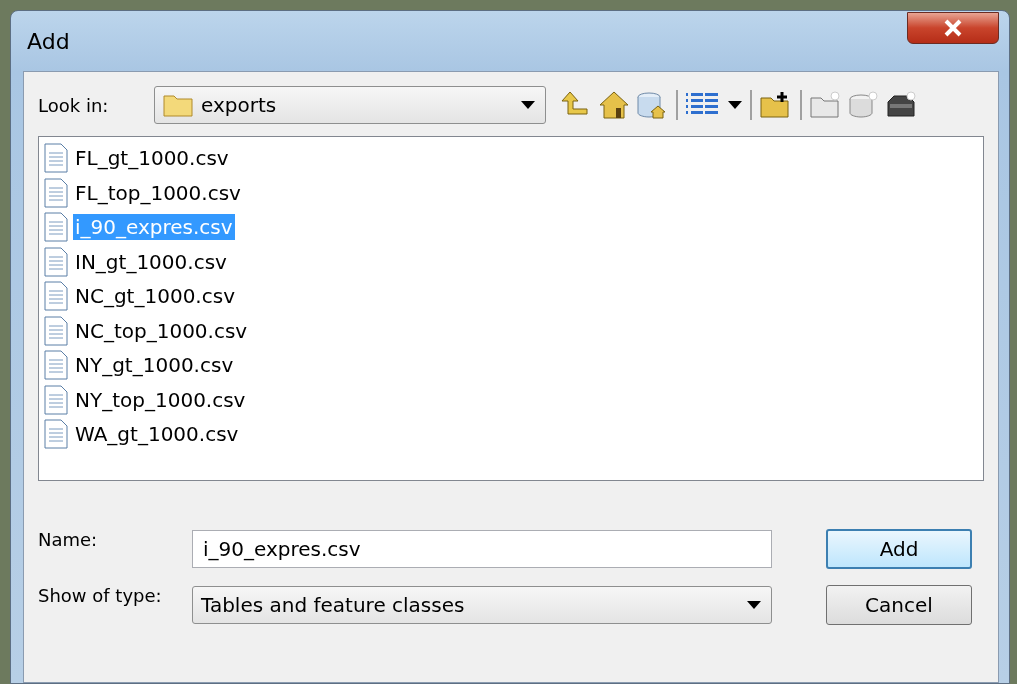  What do you see at coordinates (350, 105) in the screenshot?
I see `look-in-dropdown: exports` at bounding box center [350, 105].